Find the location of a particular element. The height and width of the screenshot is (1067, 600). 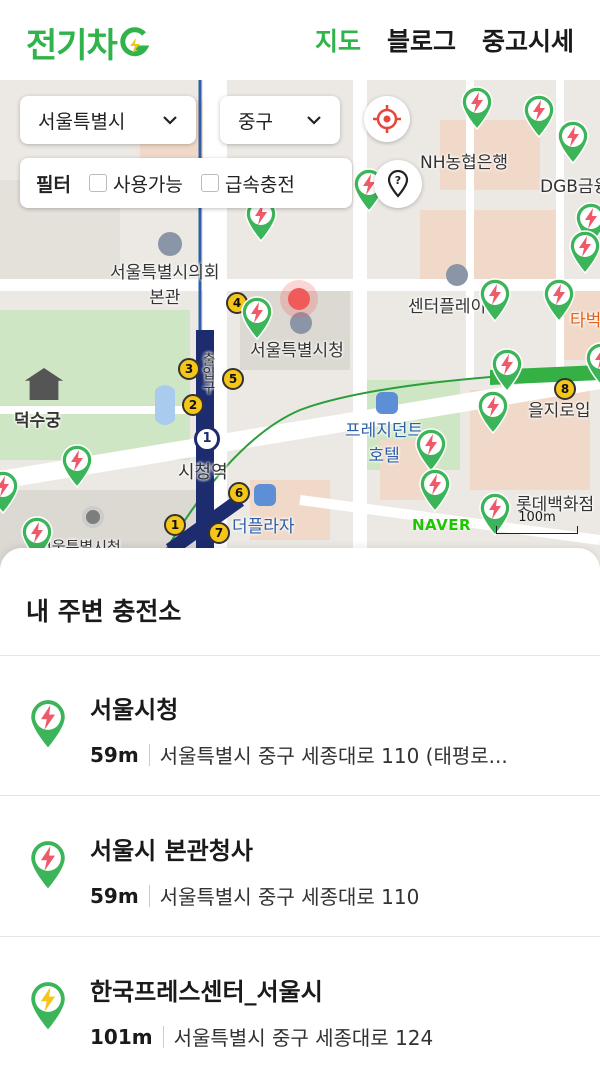

map-label-center-place: 센터플레이 is located at coordinates (447, 307).